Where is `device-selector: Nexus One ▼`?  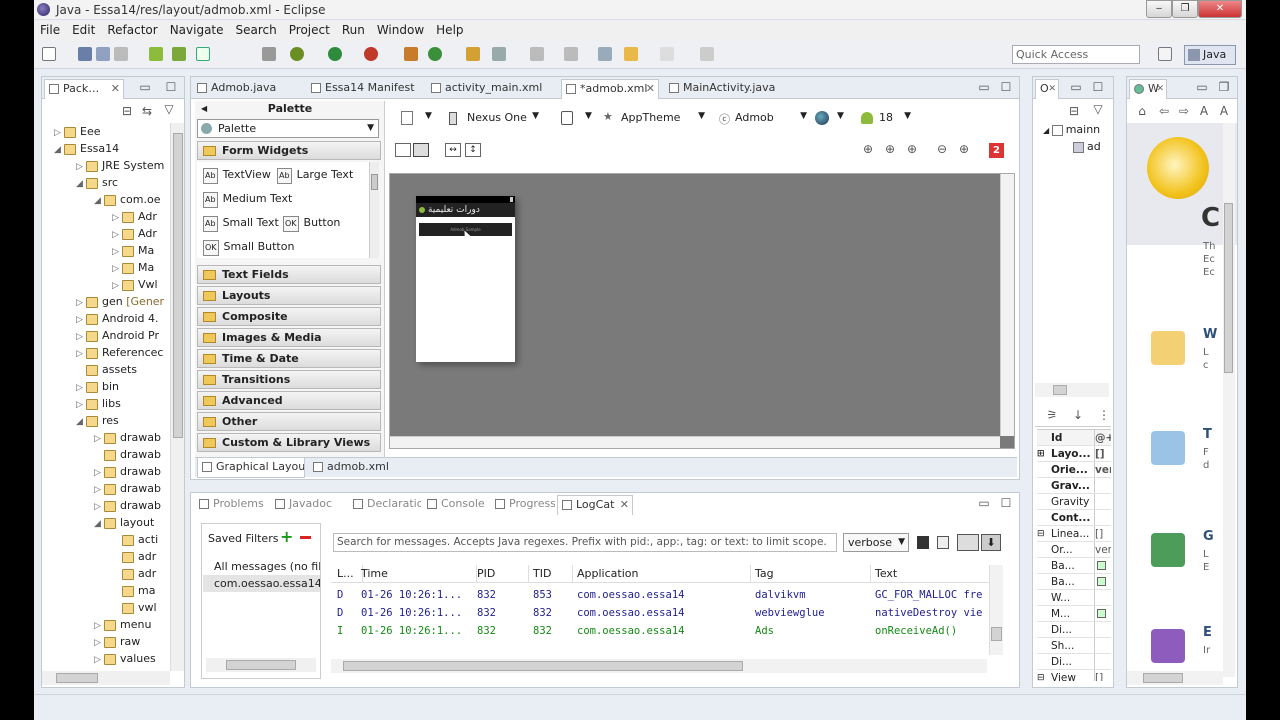 device-selector: Nexus One ▼ is located at coordinates (492, 119).